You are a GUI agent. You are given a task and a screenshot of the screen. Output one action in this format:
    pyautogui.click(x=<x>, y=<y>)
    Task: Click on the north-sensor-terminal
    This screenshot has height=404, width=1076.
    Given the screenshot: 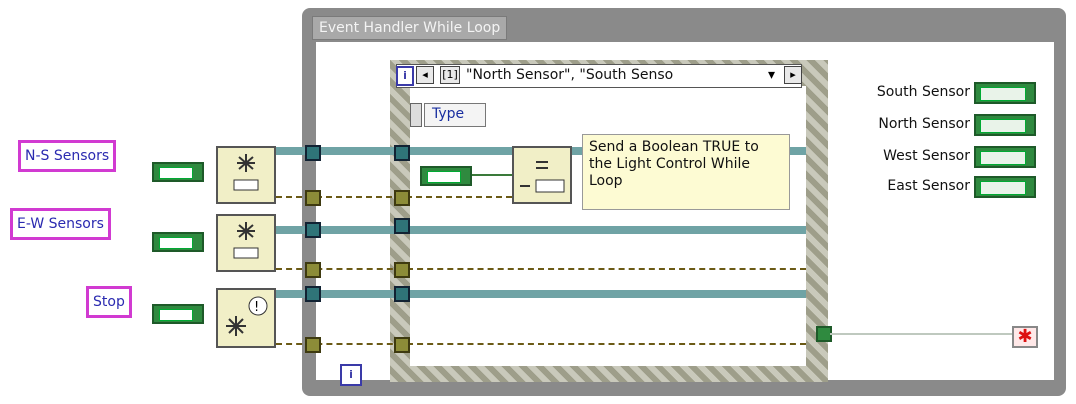 What is the action you would take?
    pyautogui.click(x=1005, y=125)
    